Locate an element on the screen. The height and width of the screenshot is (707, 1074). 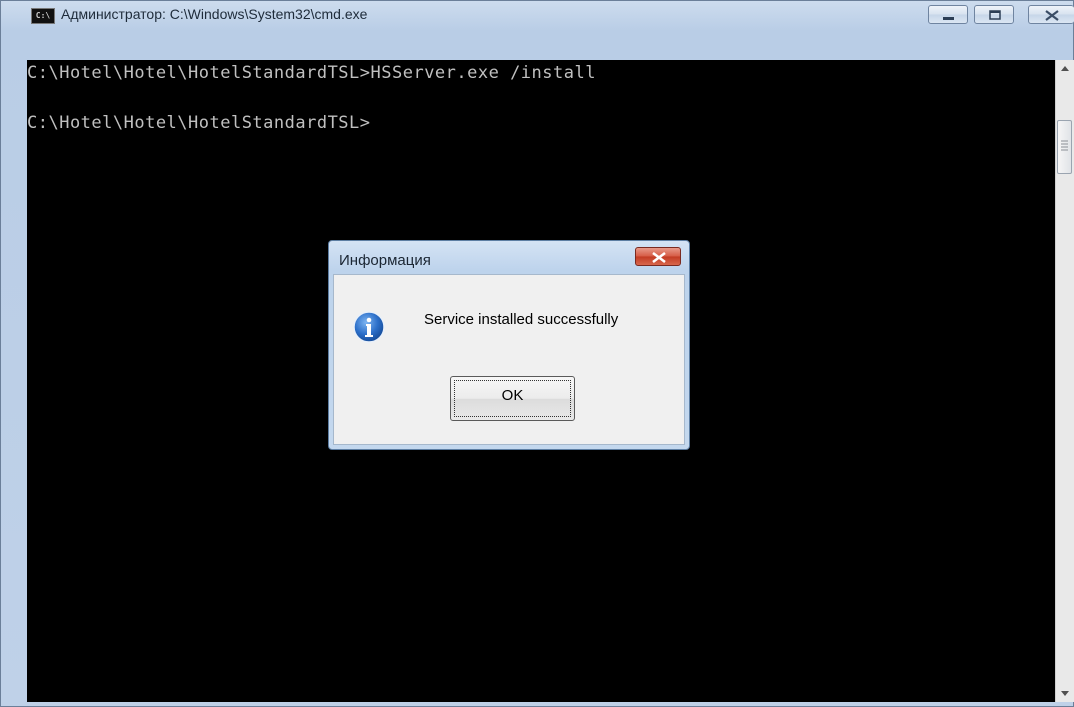
ok-button: OK is located at coordinates (512, 398).